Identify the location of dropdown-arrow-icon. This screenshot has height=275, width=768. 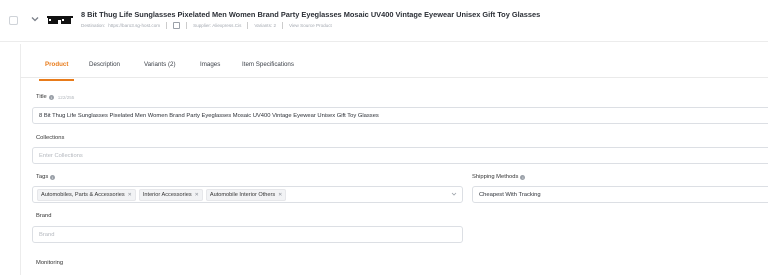
(454, 194).